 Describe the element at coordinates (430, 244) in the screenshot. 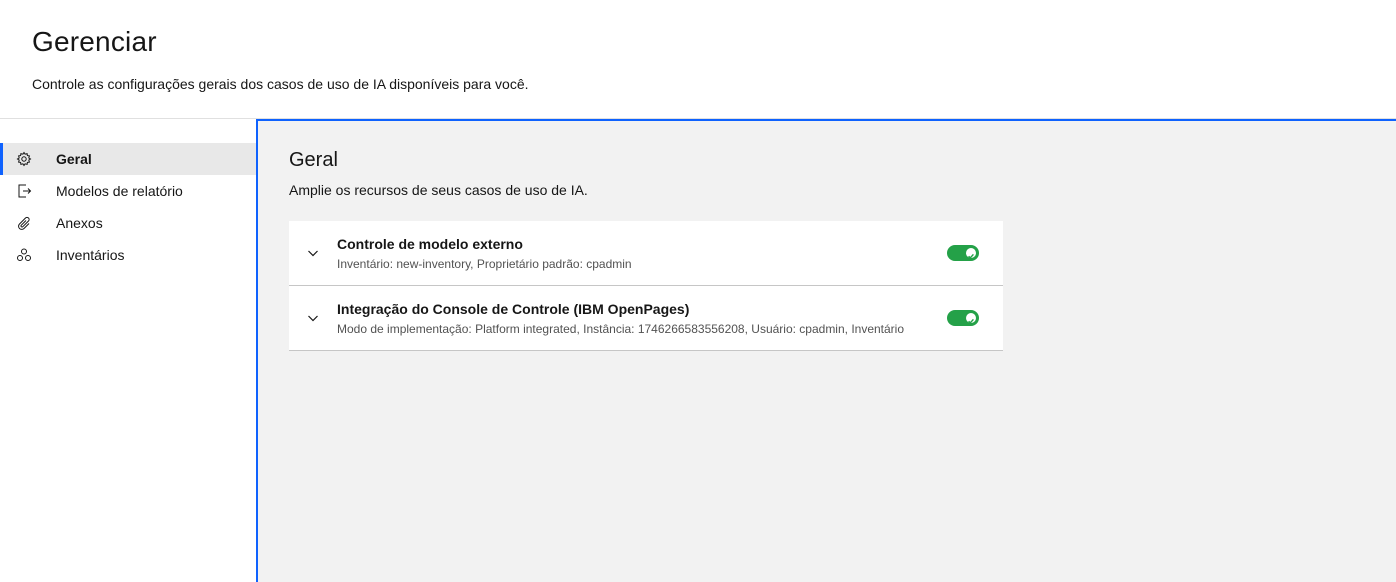

I see `setting-title: Controle de modelo externo` at that location.